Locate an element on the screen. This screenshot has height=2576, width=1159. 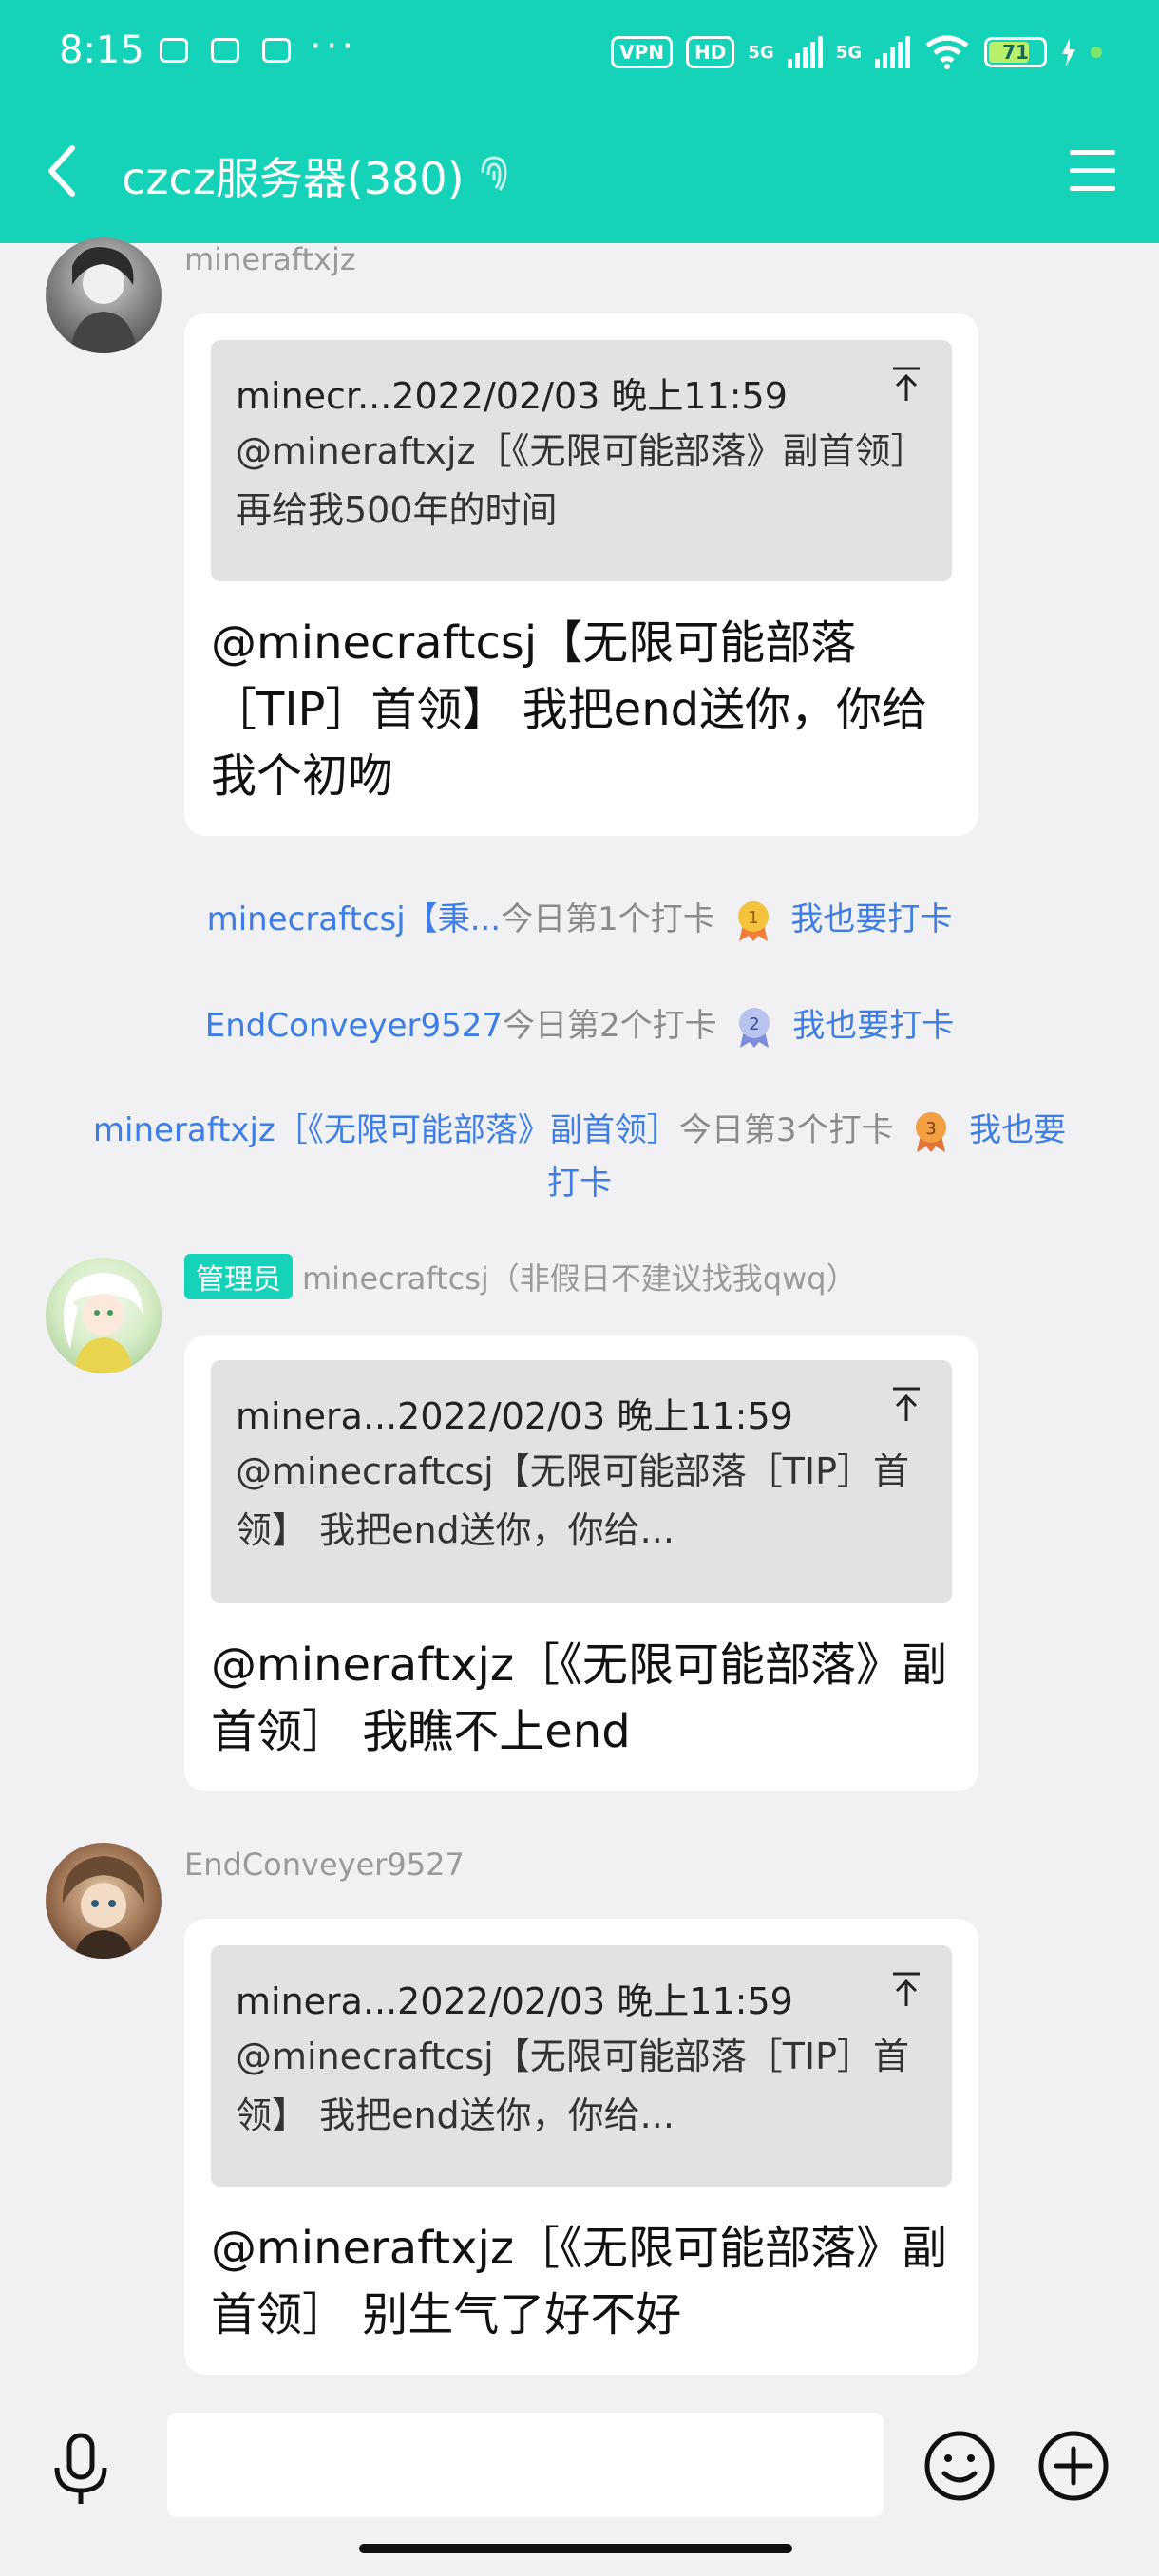
checkin-text: 今日第2个打卡 is located at coordinates (610, 1026).